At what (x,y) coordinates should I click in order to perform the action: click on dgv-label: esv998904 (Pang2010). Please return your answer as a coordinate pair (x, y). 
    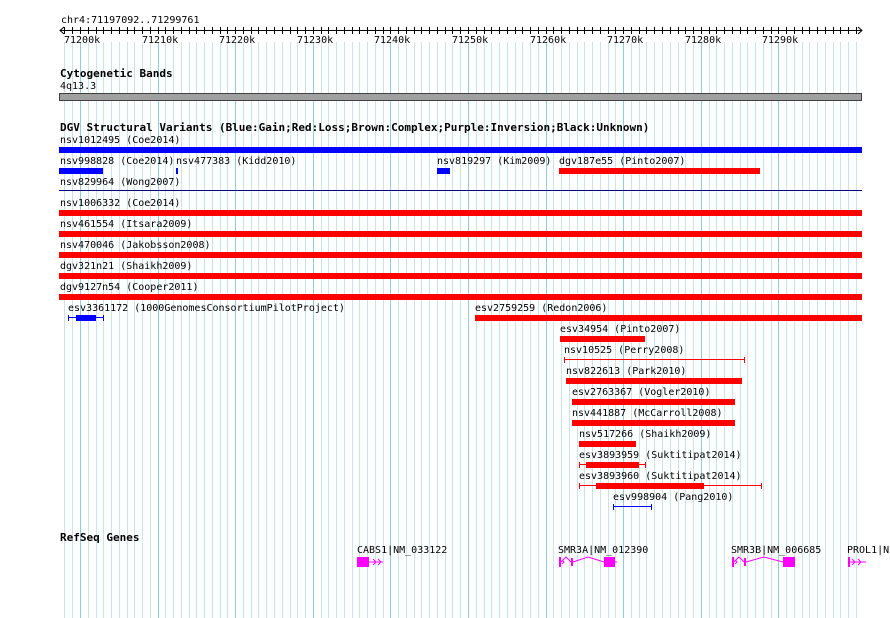
    Looking at the image, I should click on (673, 497).